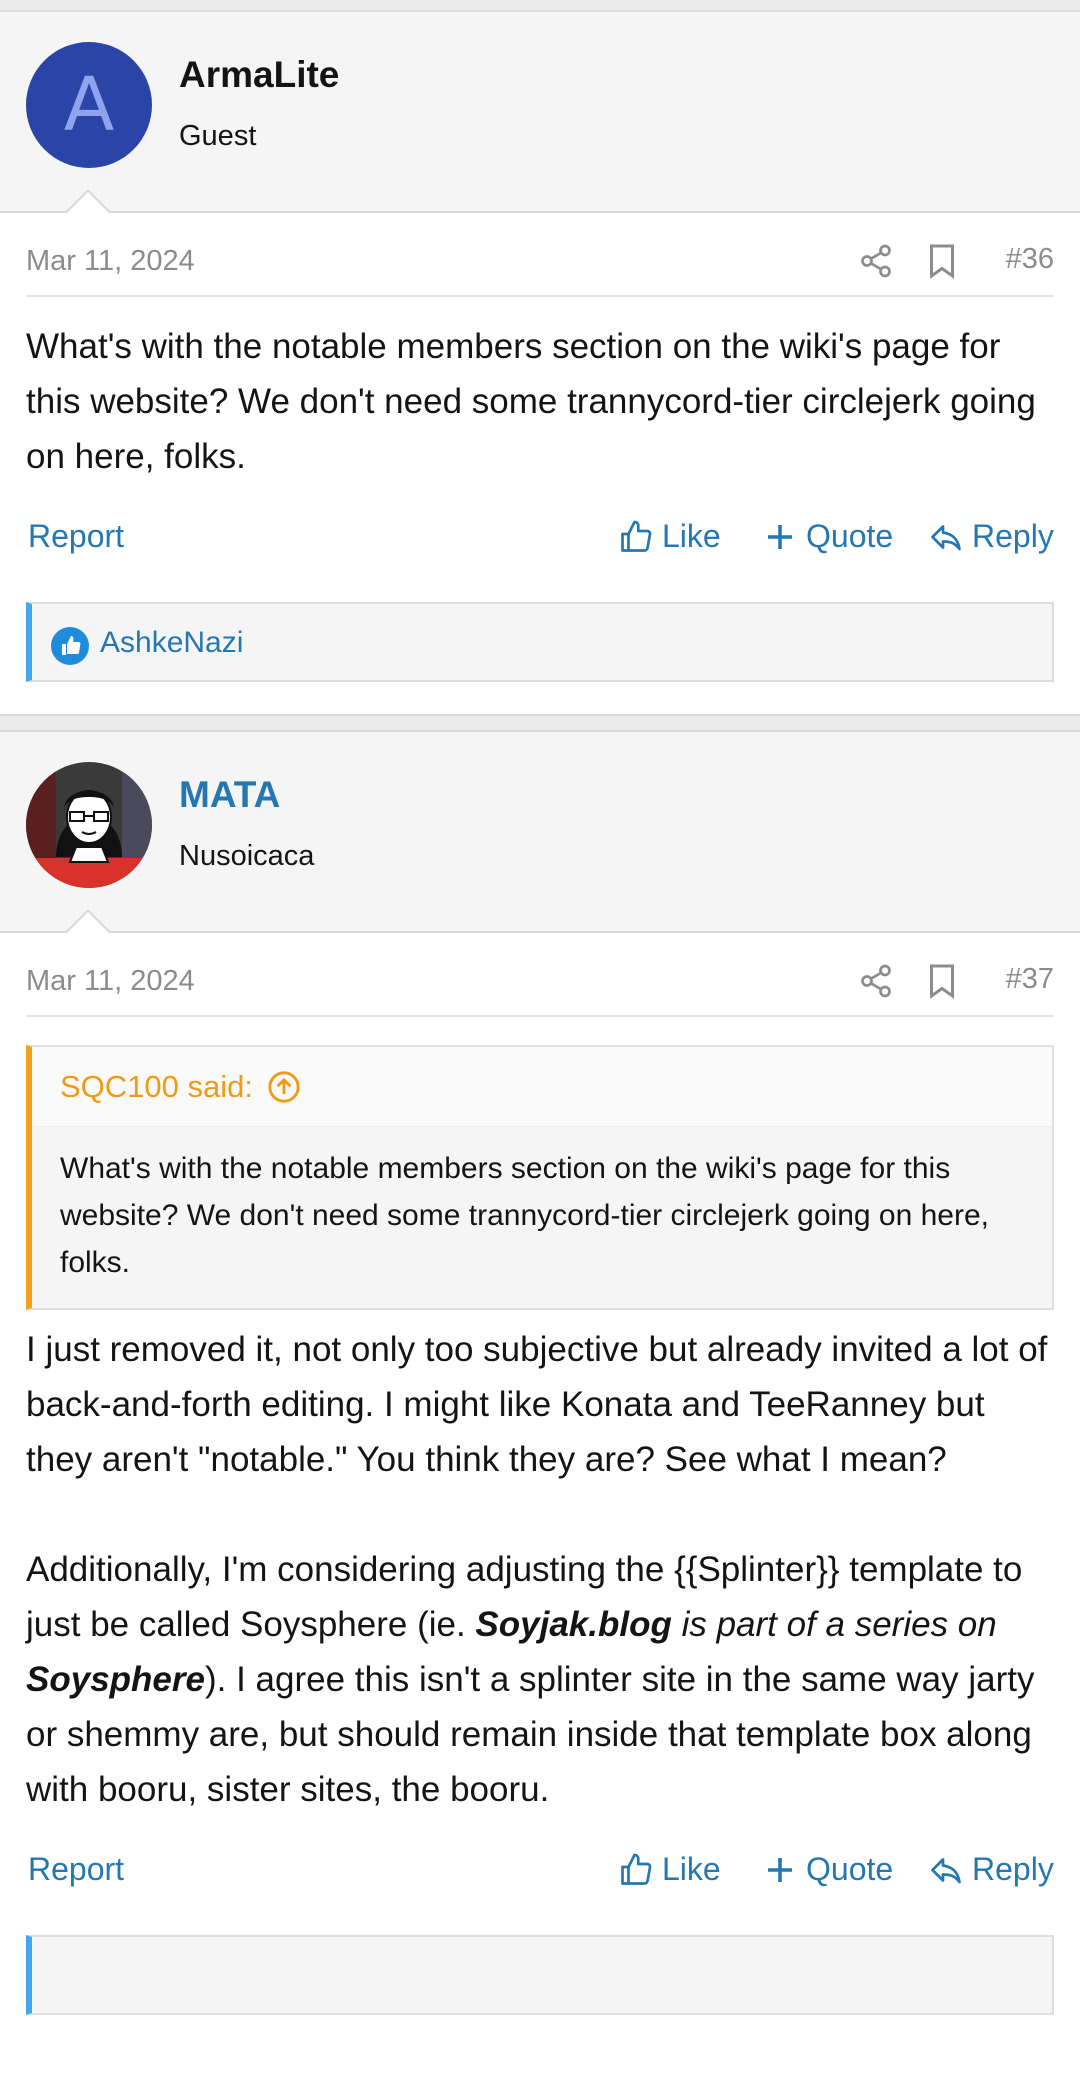 The height and width of the screenshot is (2074, 1080). Describe the element at coordinates (229, 795) in the screenshot. I see `username: MATA` at that location.